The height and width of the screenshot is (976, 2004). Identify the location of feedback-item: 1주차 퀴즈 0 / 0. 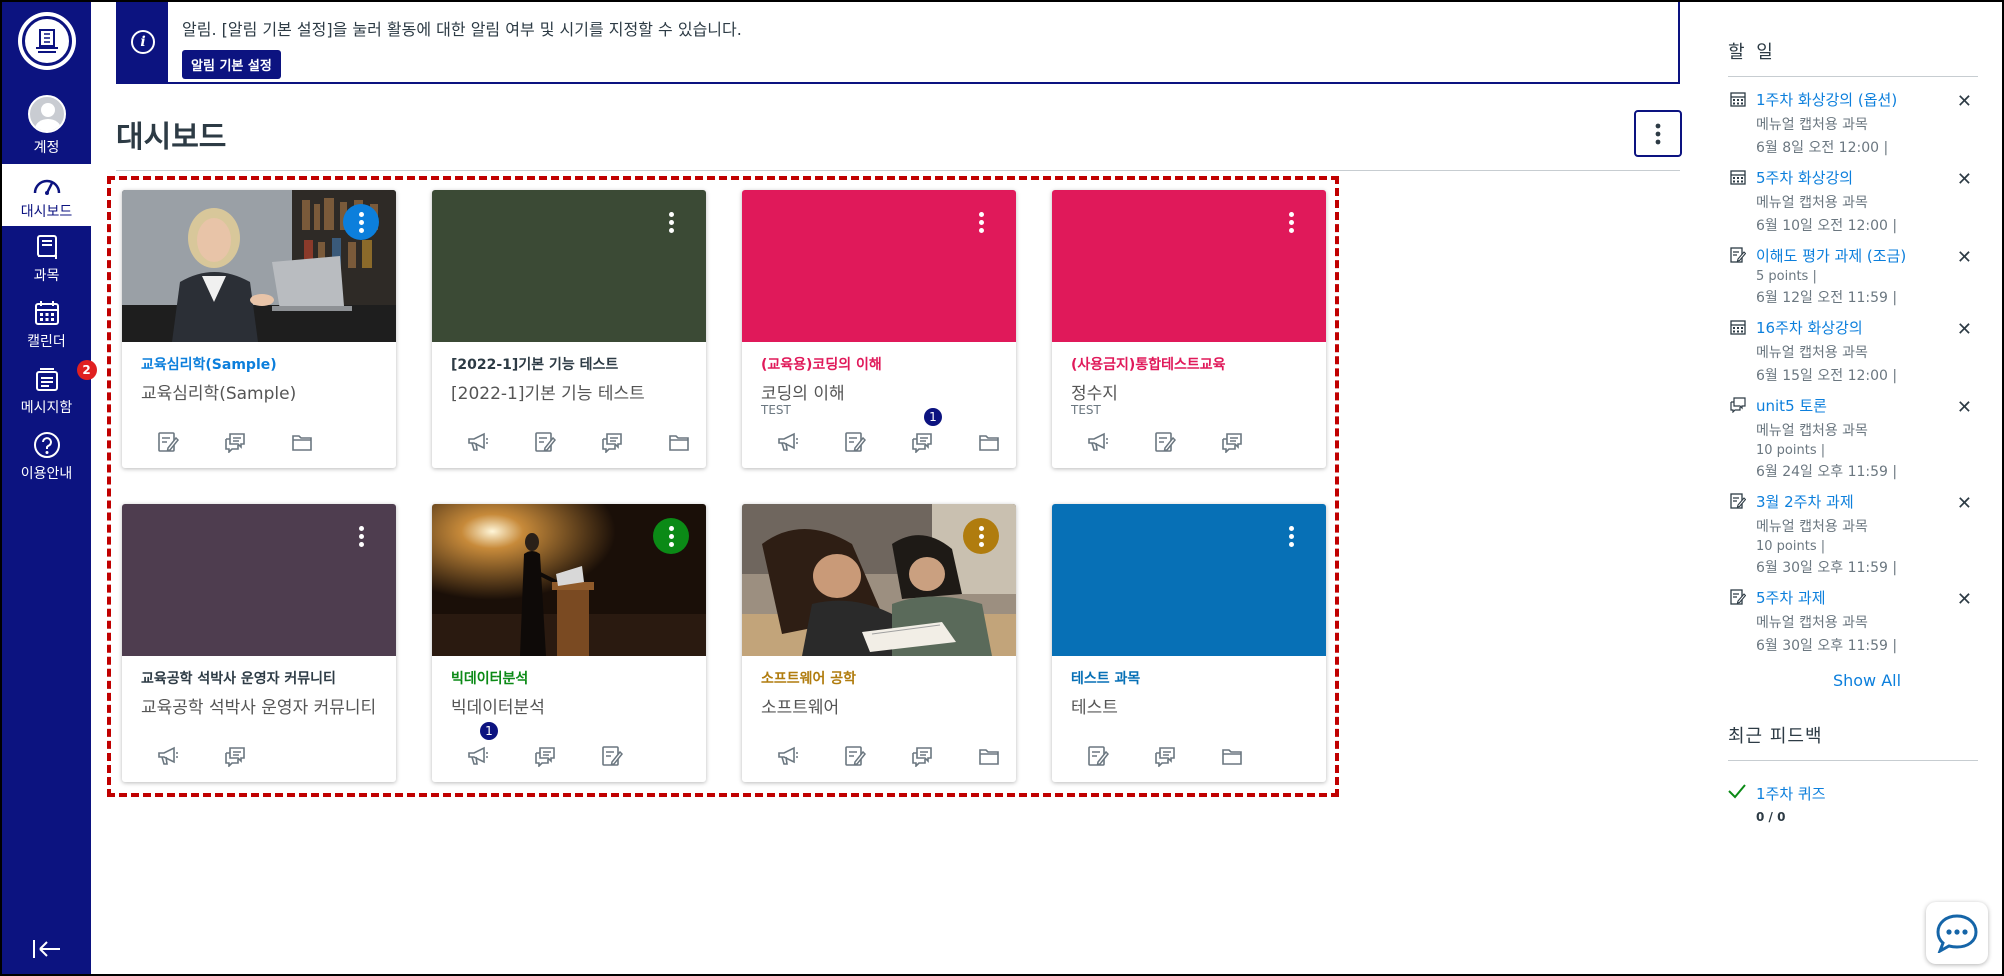
(1853, 803).